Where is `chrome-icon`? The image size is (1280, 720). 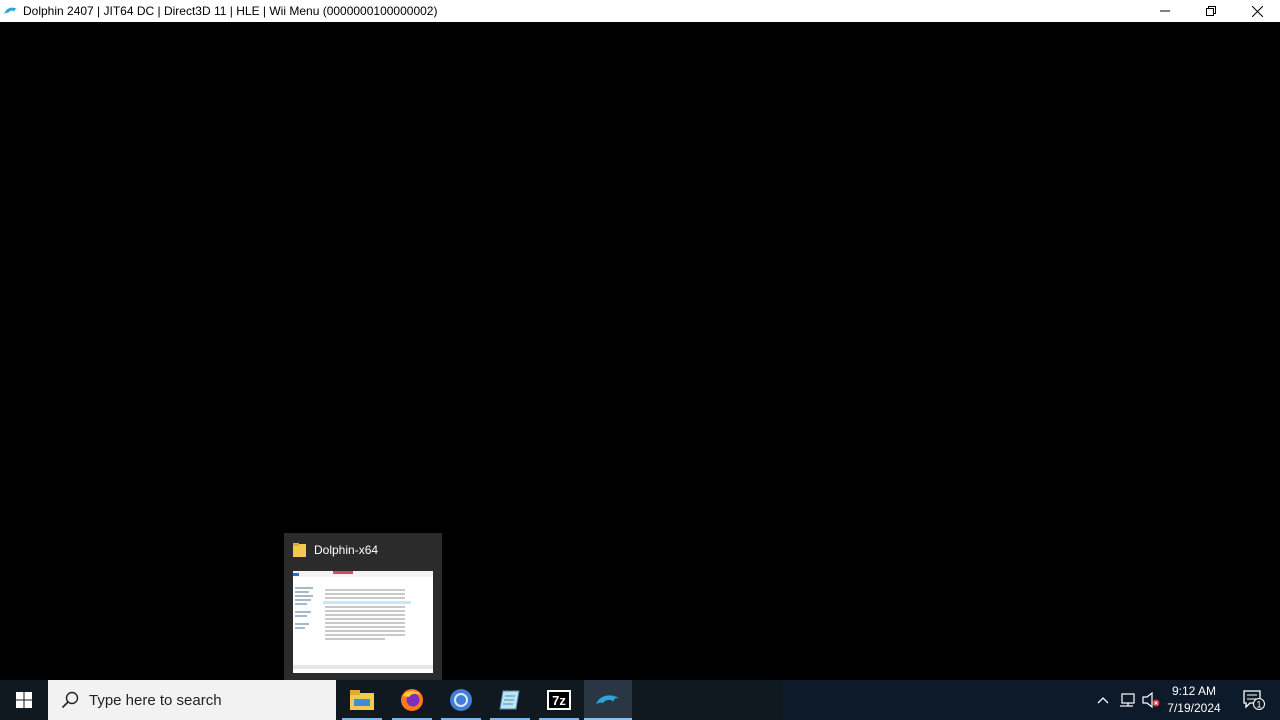 chrome-icon is located at coordinates (461, 700).